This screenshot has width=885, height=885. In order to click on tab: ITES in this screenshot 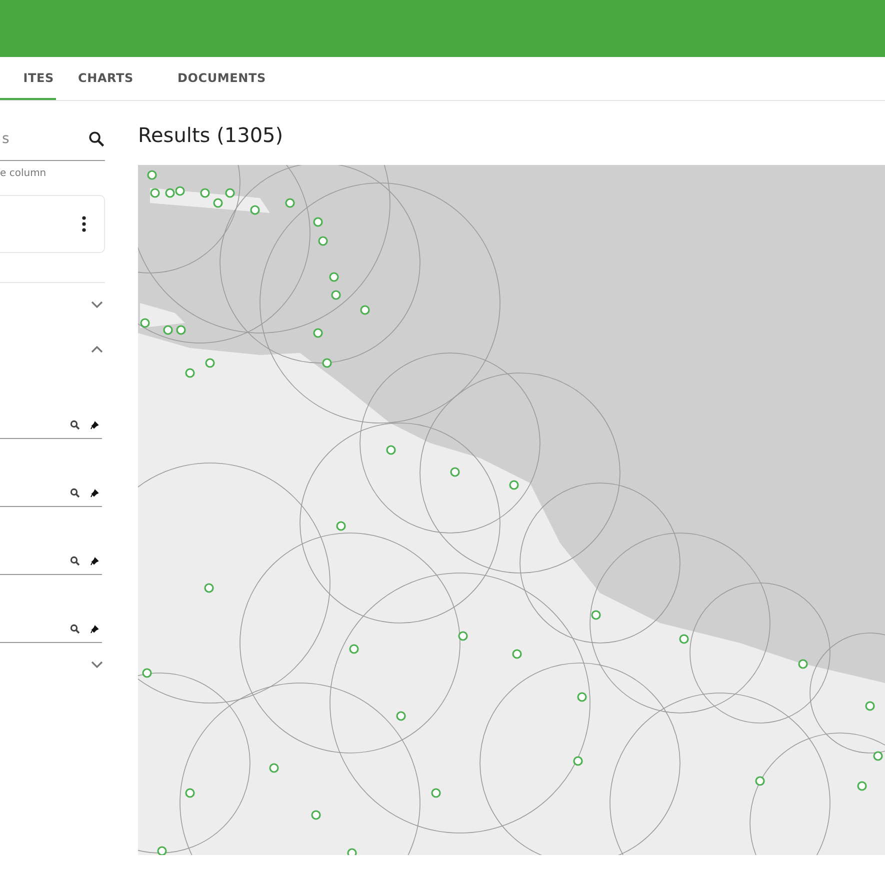, I will do `click(28, 78)`.